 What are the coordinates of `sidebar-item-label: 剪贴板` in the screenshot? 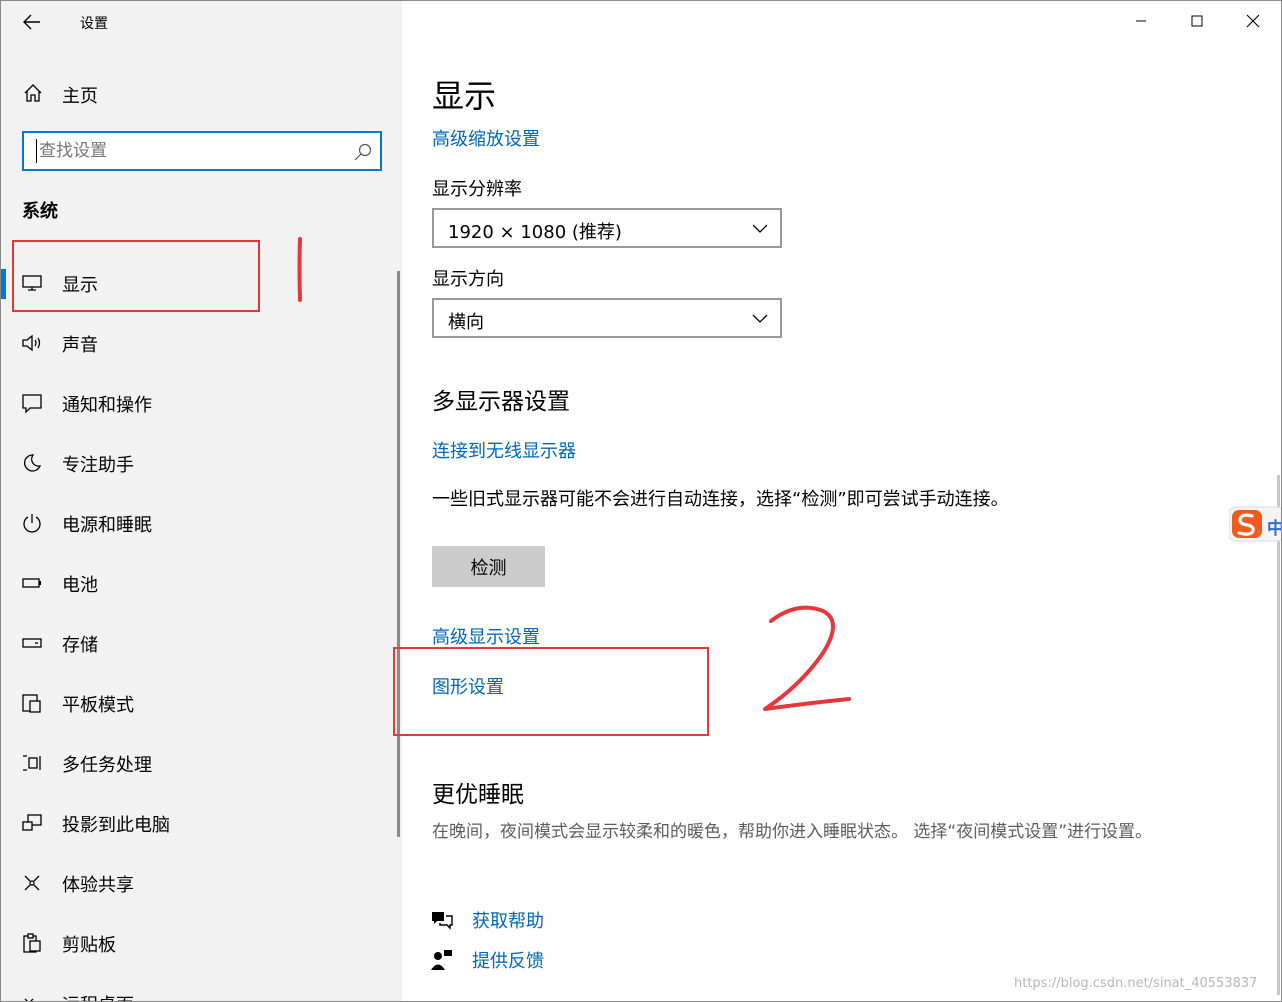 It's located at (89, 945).